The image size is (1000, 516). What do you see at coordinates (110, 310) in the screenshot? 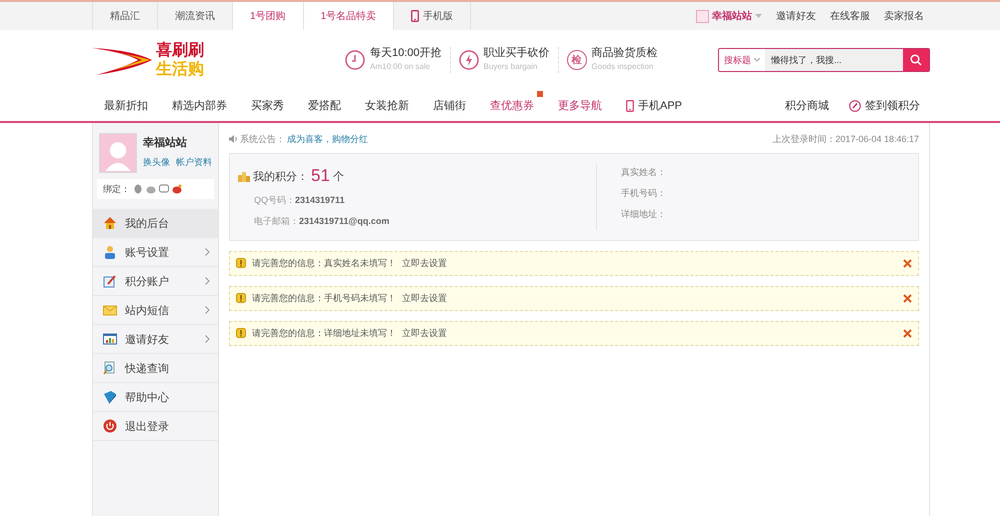
I see `envelope-icon` at bounding box center [110, 310].